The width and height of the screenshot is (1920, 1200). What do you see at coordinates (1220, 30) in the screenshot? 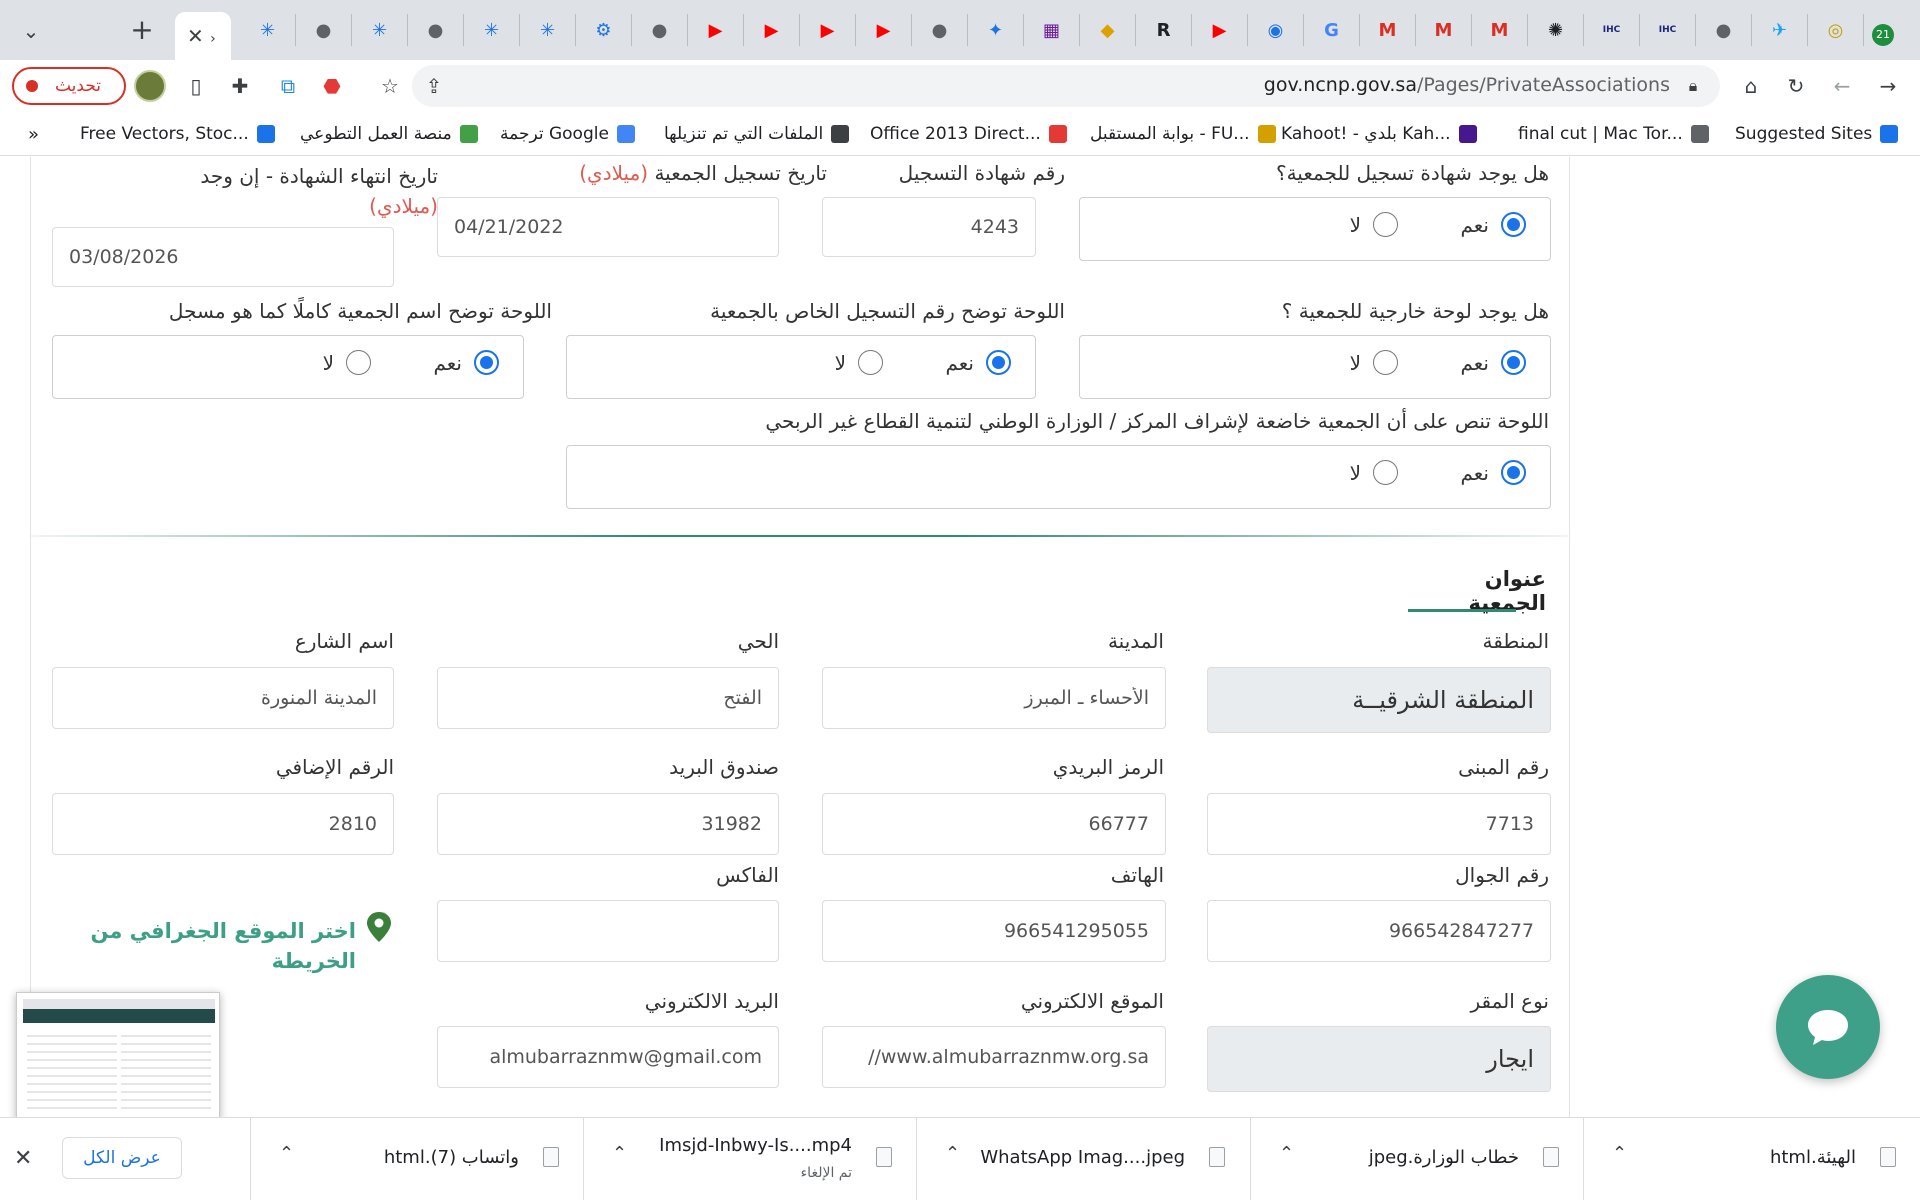
I see `tab-17: ▶` at bounding box center [1220, 30].